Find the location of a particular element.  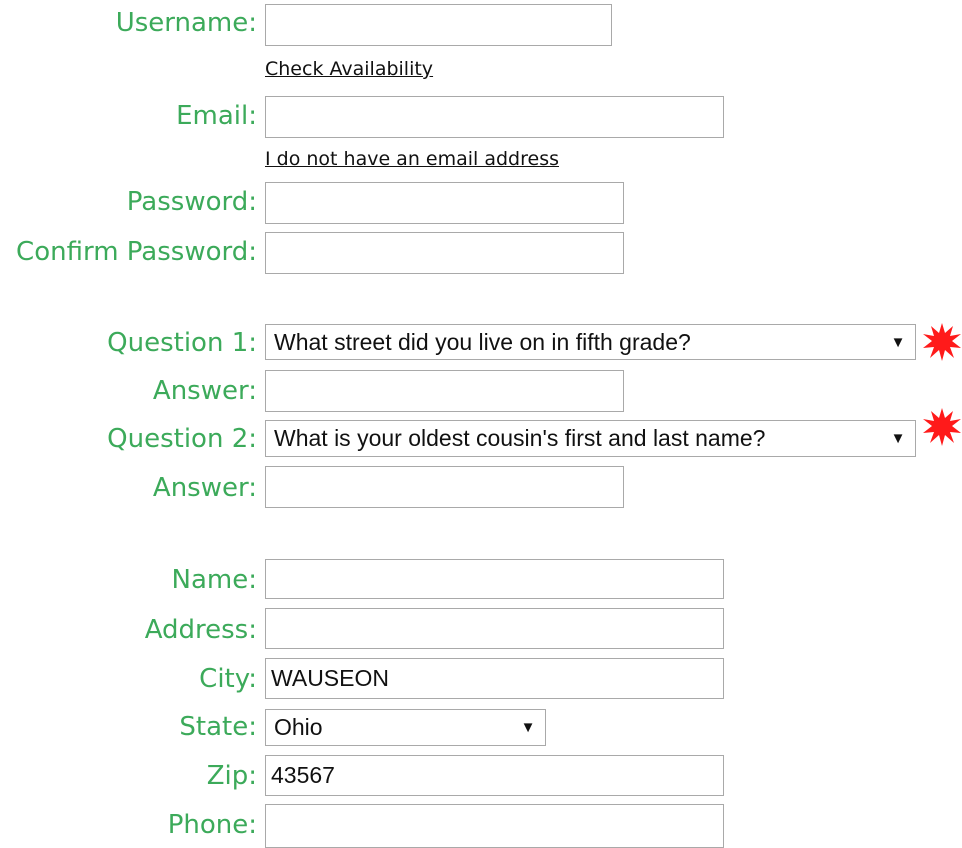

name-label: Name: is located at coordinates (214, 580).